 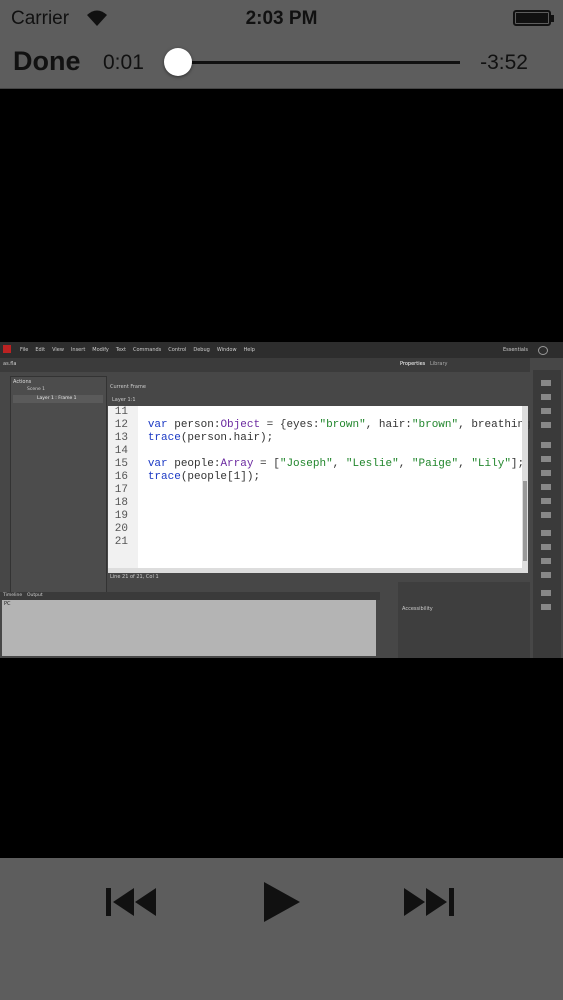 What do you see at coordinates (147, 350) in the screenshot?
I see `menu-item: Commands` at bounding box center [147, 350].